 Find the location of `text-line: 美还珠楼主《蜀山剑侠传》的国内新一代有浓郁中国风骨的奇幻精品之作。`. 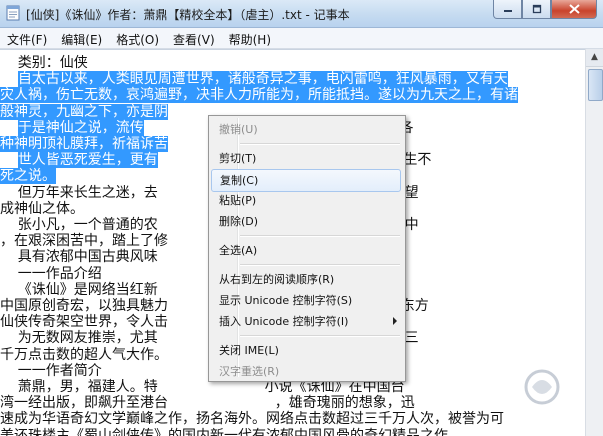

text-line: 美还珠楼主《蜀山剑侠传》的国内新一代有浓郁中国风骨的奇幻精品之作。 is located at coordinates (231, 431).